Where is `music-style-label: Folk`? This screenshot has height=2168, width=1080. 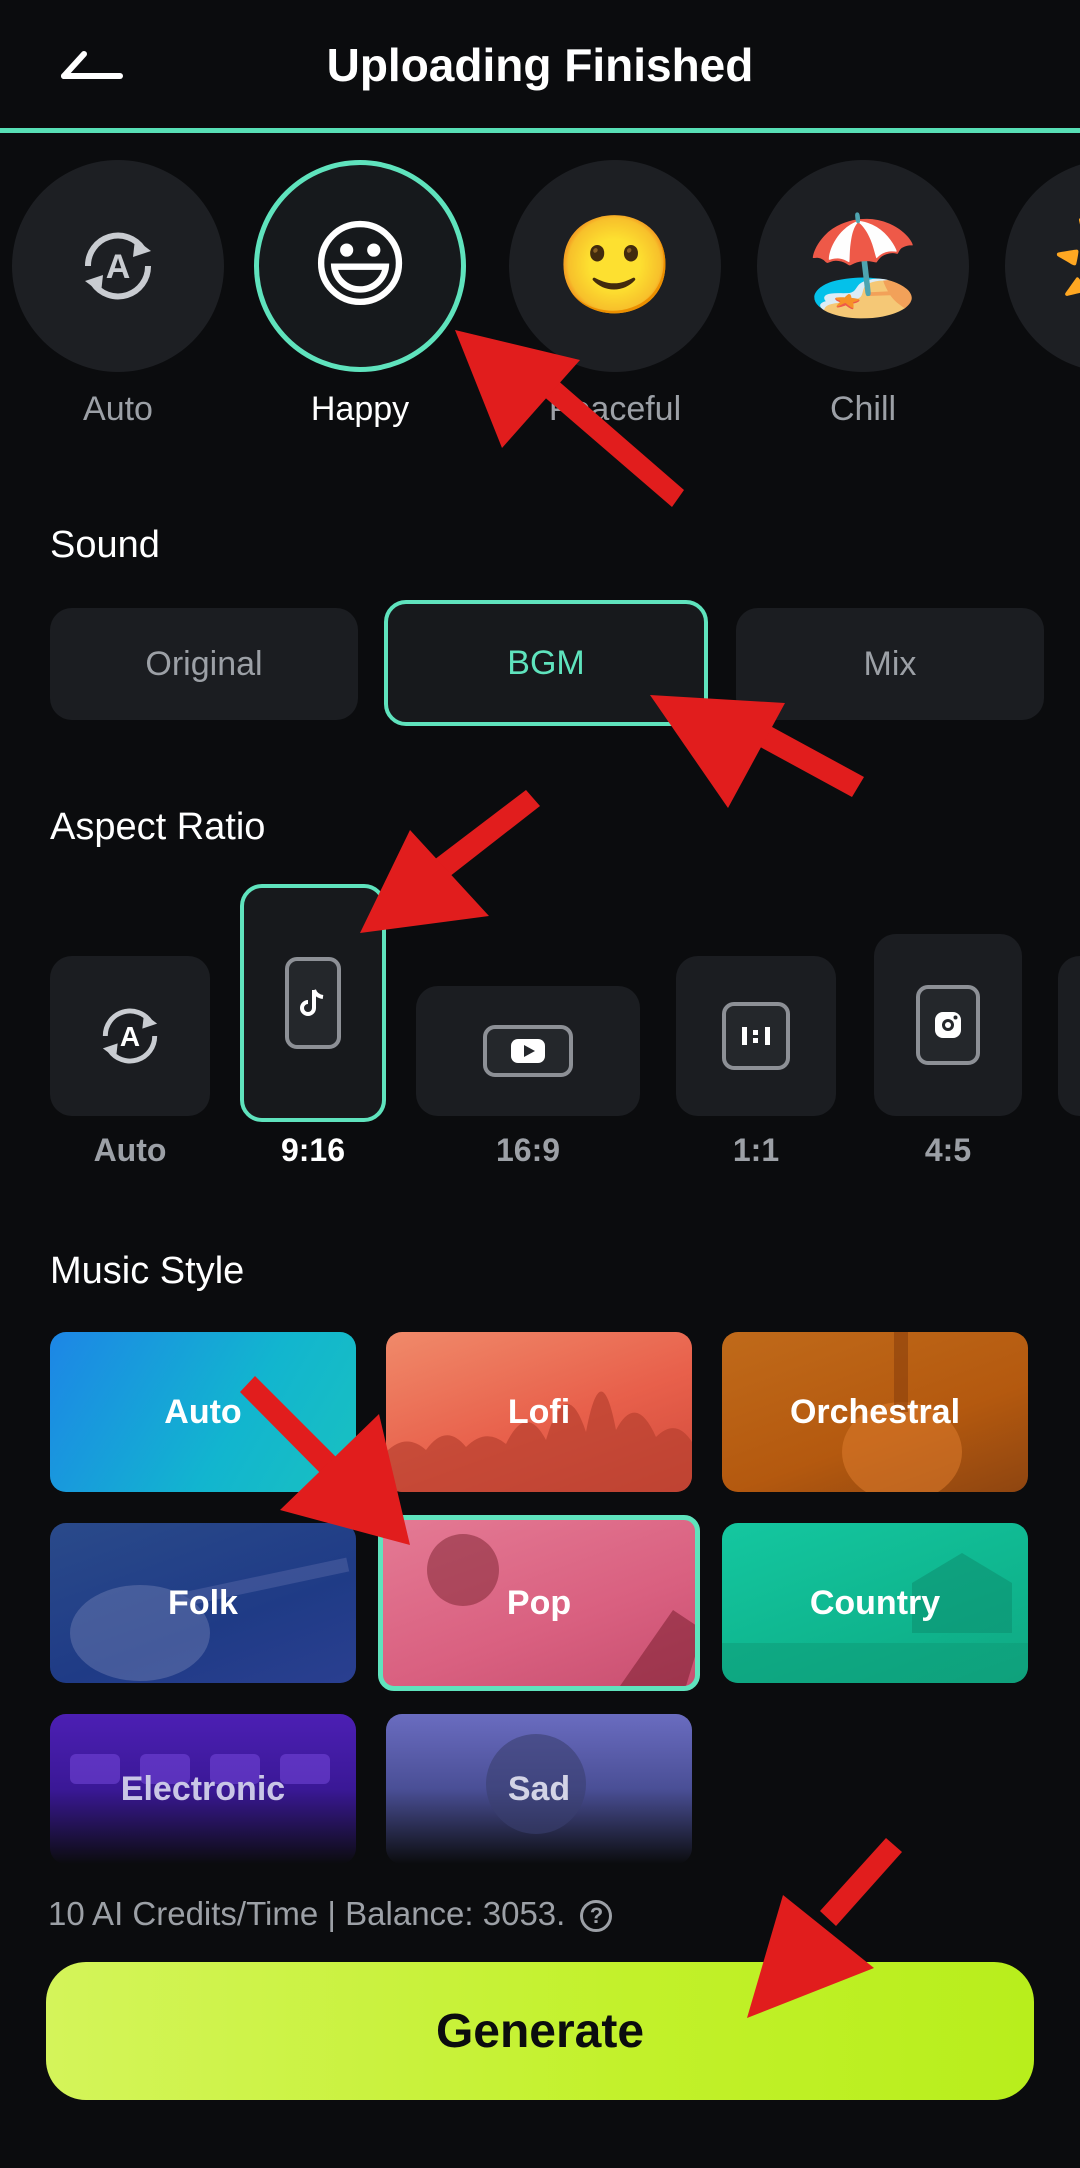 music-style-label: Folk is located at coordinates (203, 1602).